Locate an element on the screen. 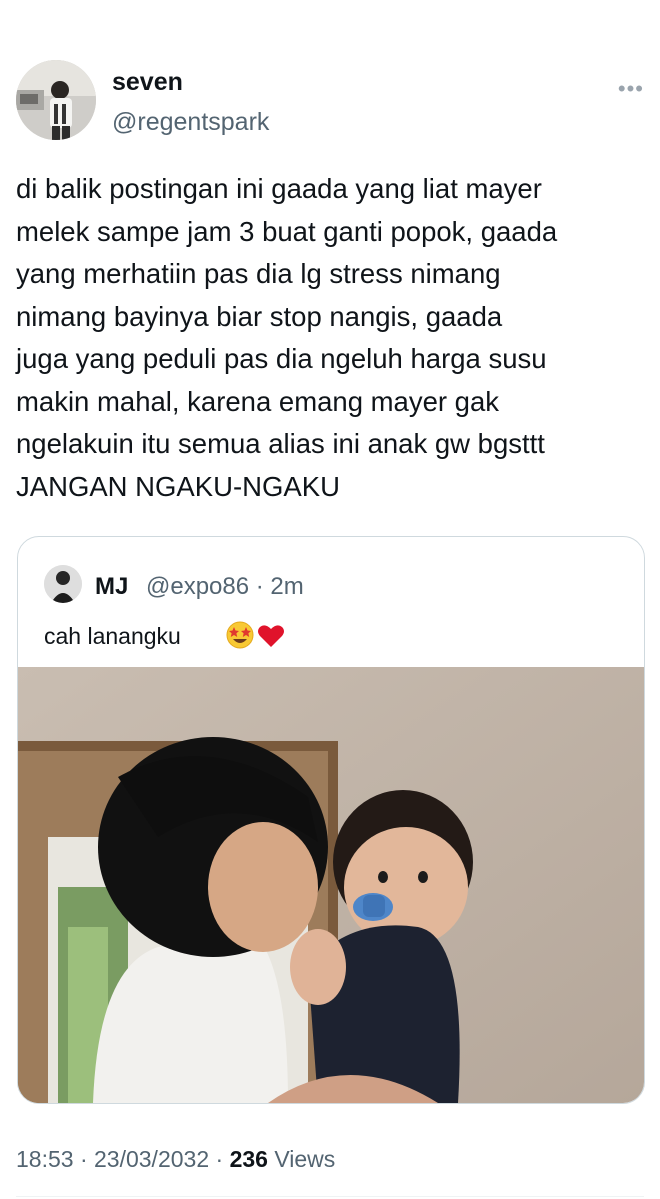 The height and width of the screenshot is (1199, 660). timestamp: 18:53 · 23/03/2032 · is located at coordinates (123, 1159).